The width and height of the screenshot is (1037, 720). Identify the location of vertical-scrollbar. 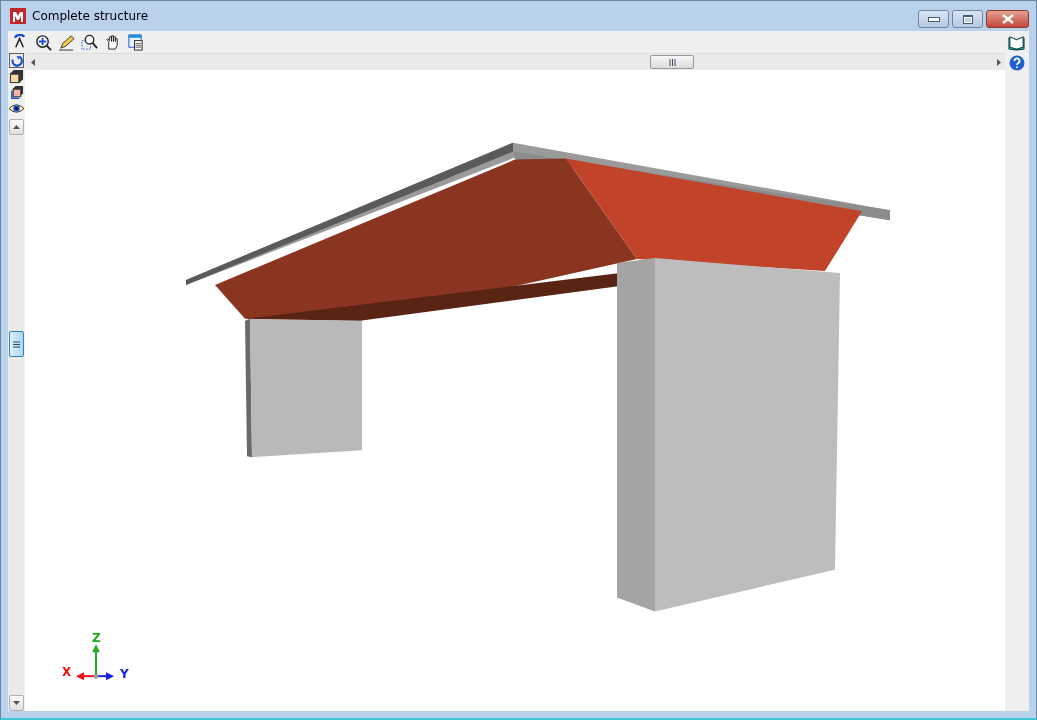
(16, 415).